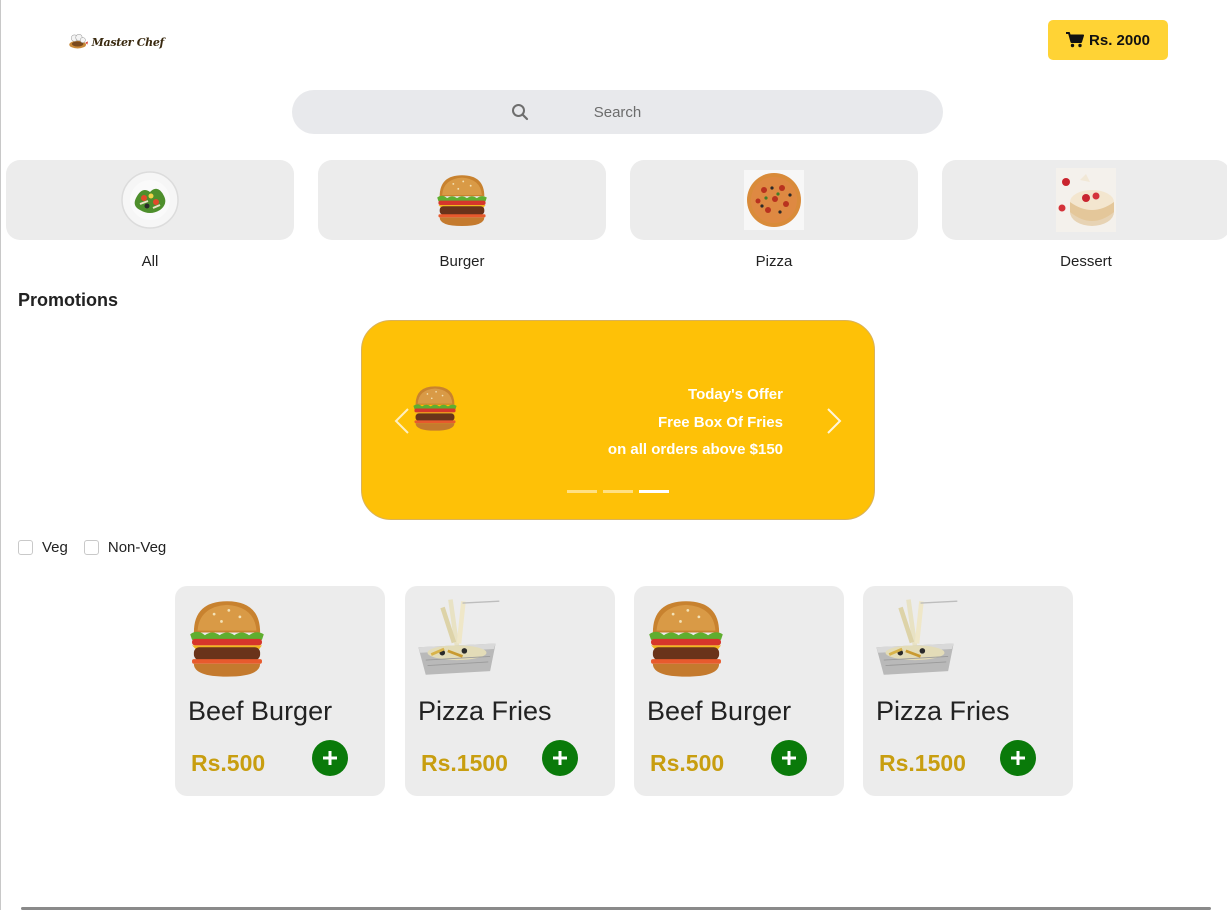 The image size is (1227, 910). I want to click on horizontal-scrollbar, so click(614, 908).